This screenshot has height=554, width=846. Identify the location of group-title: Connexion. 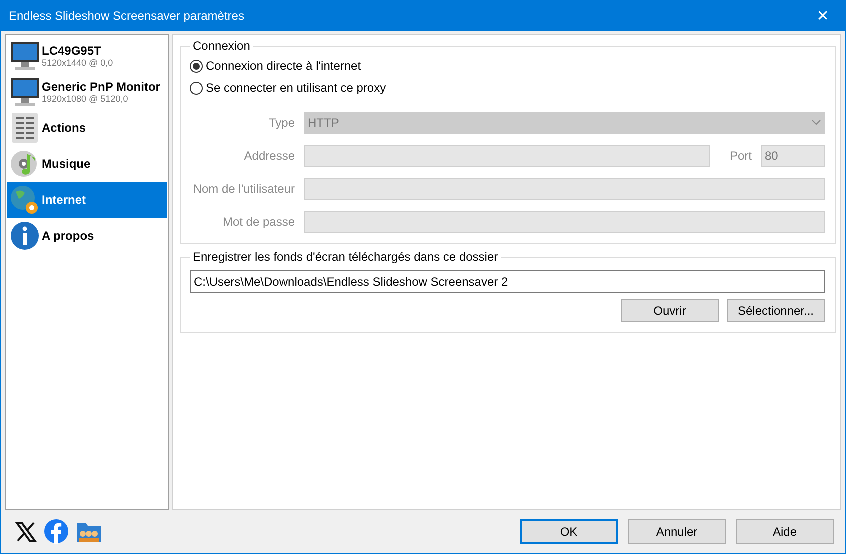
(222, 46).